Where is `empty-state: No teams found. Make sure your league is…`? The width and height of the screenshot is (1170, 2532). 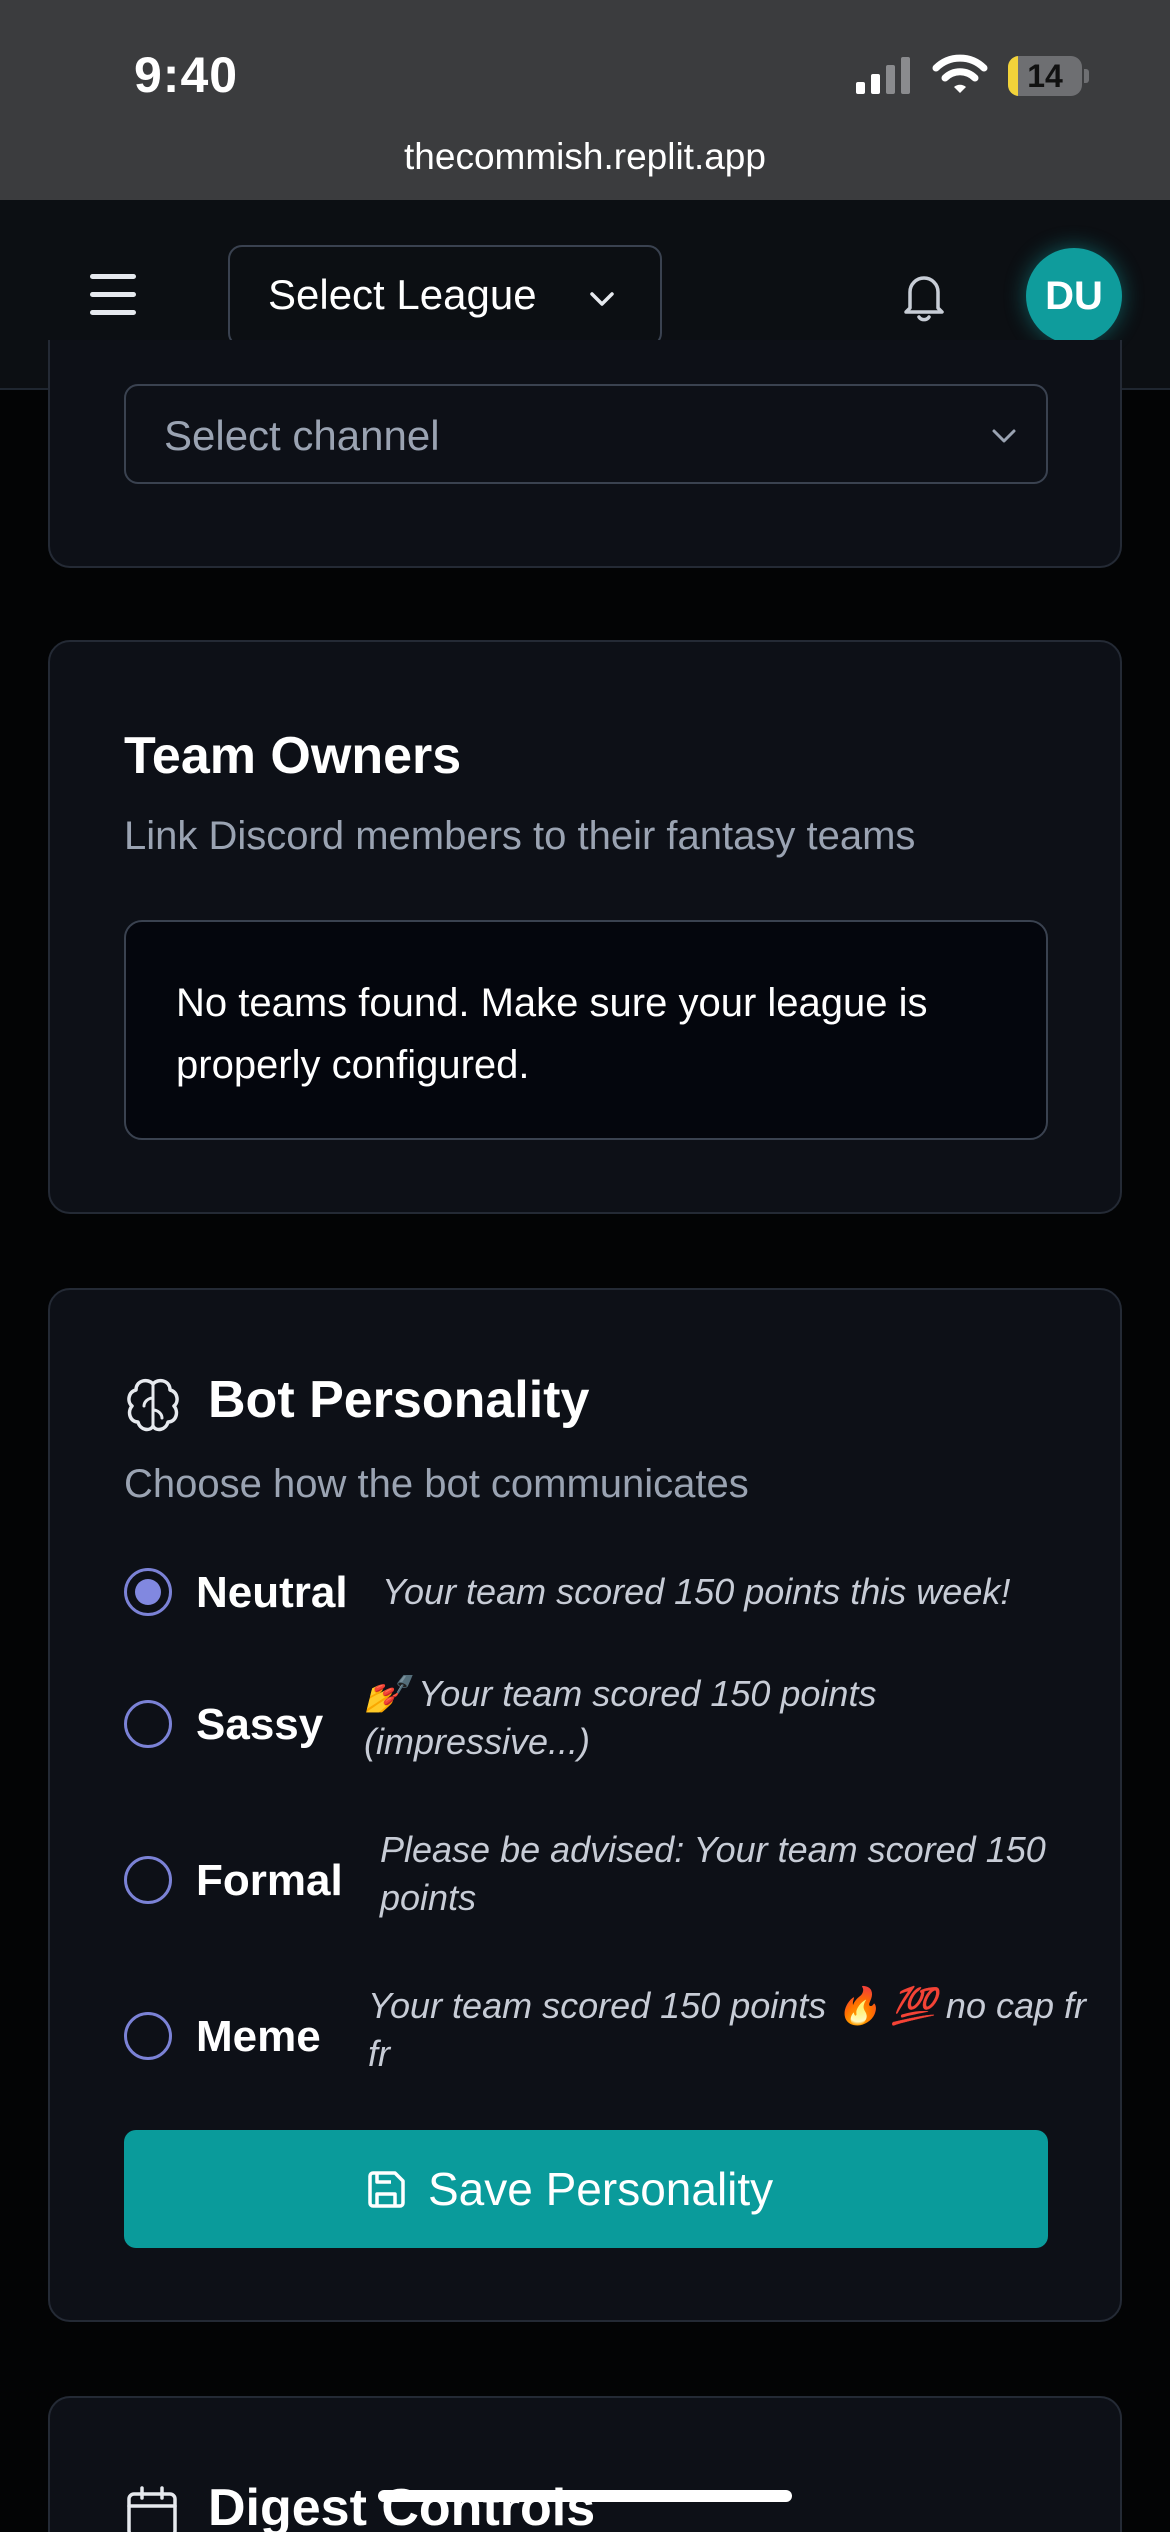 empty-state: No teams found. Make sure your league is… is located at coordinates (586, 1030).